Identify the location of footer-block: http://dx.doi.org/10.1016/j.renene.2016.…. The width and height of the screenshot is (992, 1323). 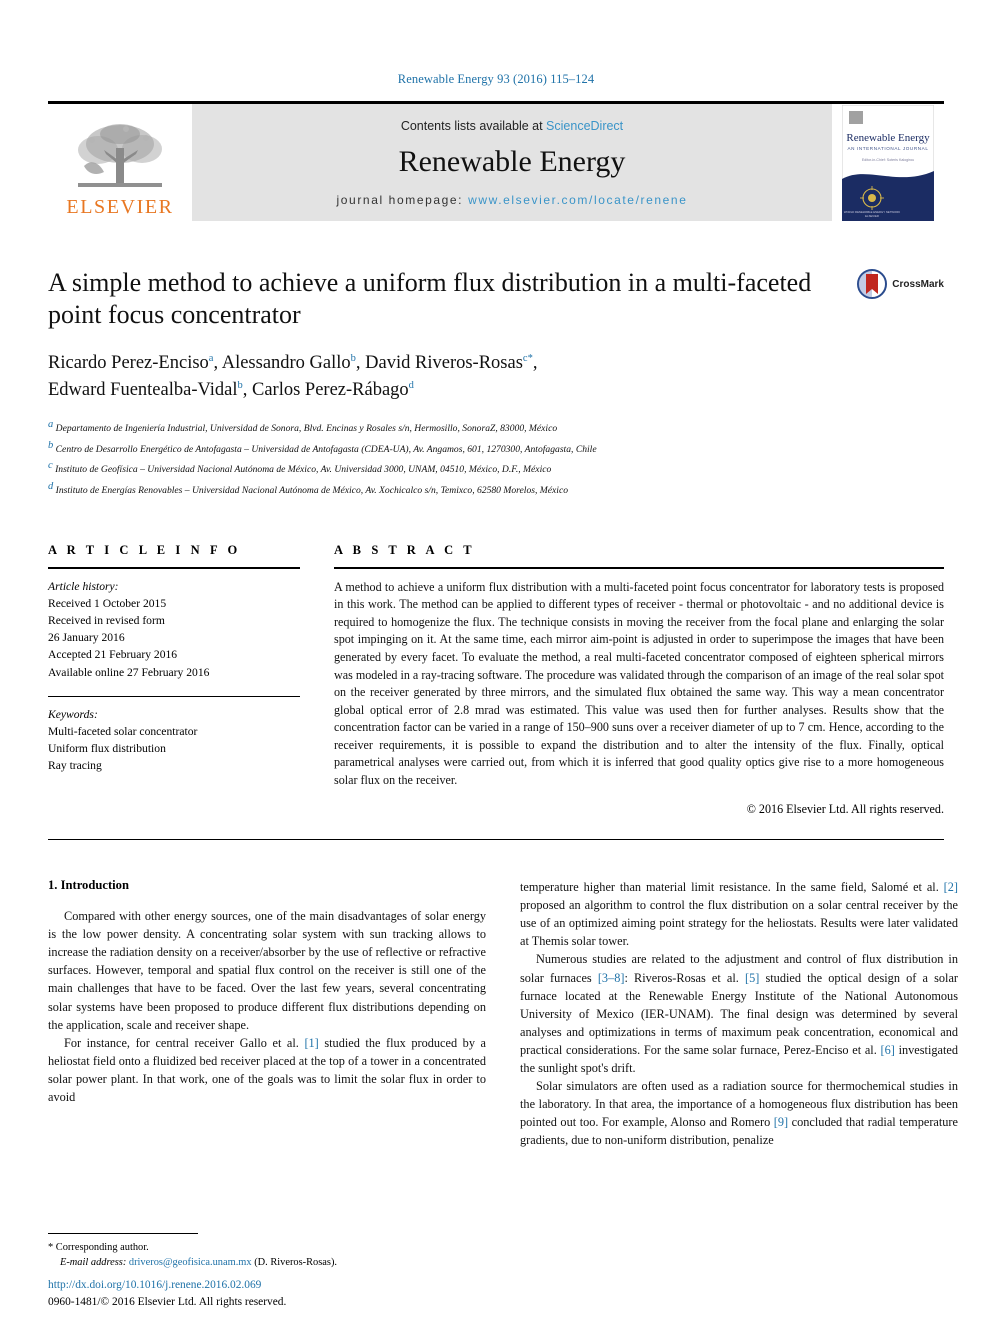
(267, 1294).